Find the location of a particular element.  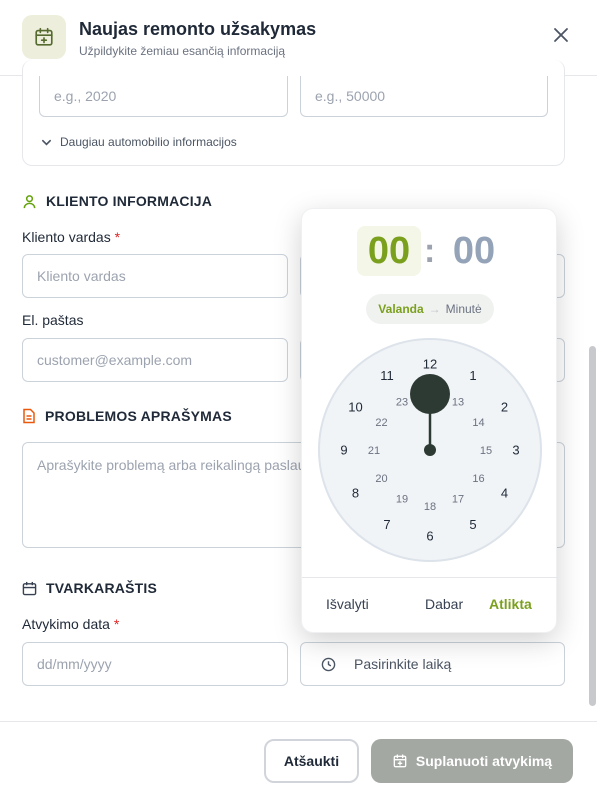

client-section-title: KLIENTO INFORMACIJA is located at coordinates (117, 201).